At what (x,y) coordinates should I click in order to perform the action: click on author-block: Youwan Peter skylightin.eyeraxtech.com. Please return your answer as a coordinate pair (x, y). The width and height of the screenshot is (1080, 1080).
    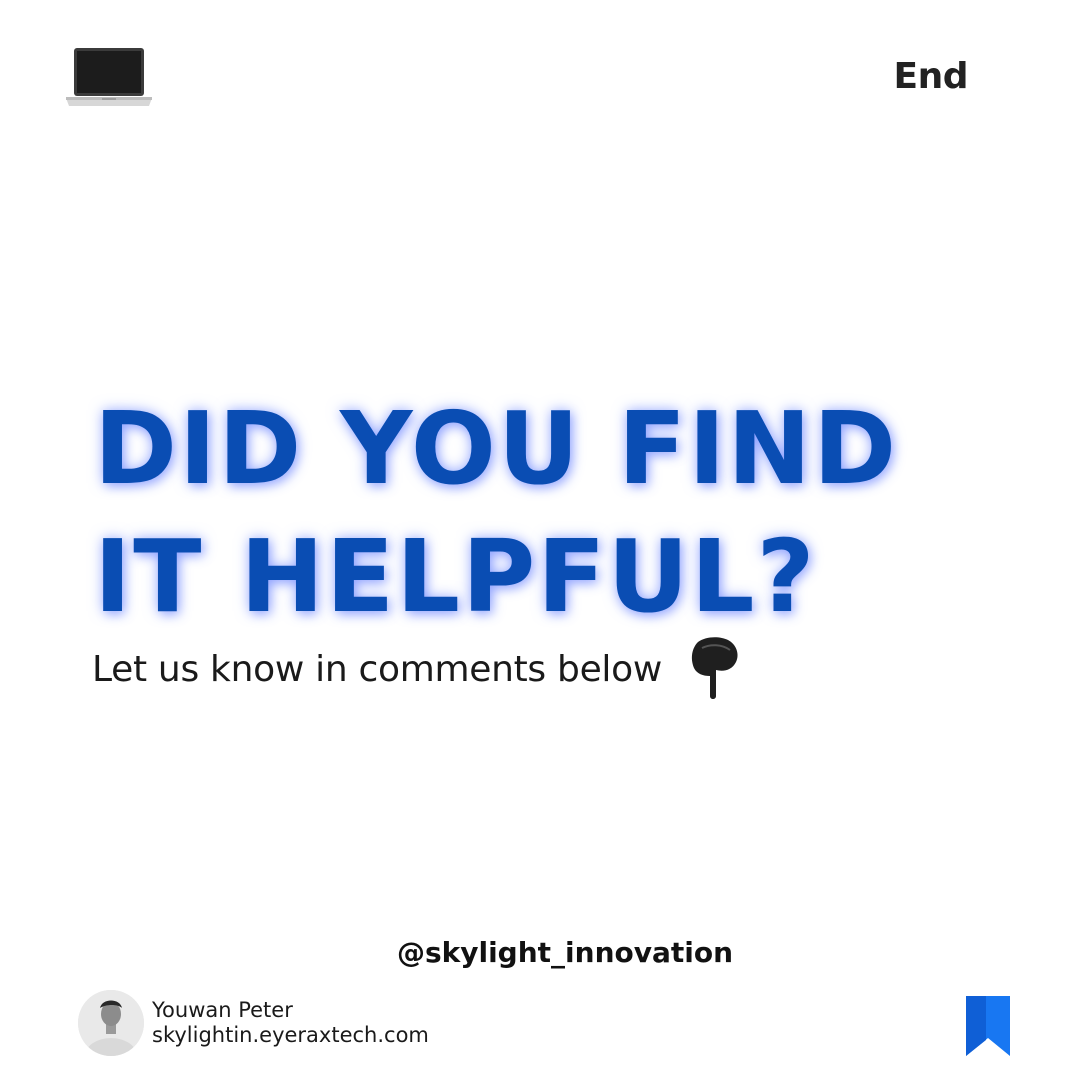
    Looking at the image, I should click on (253, 1023).